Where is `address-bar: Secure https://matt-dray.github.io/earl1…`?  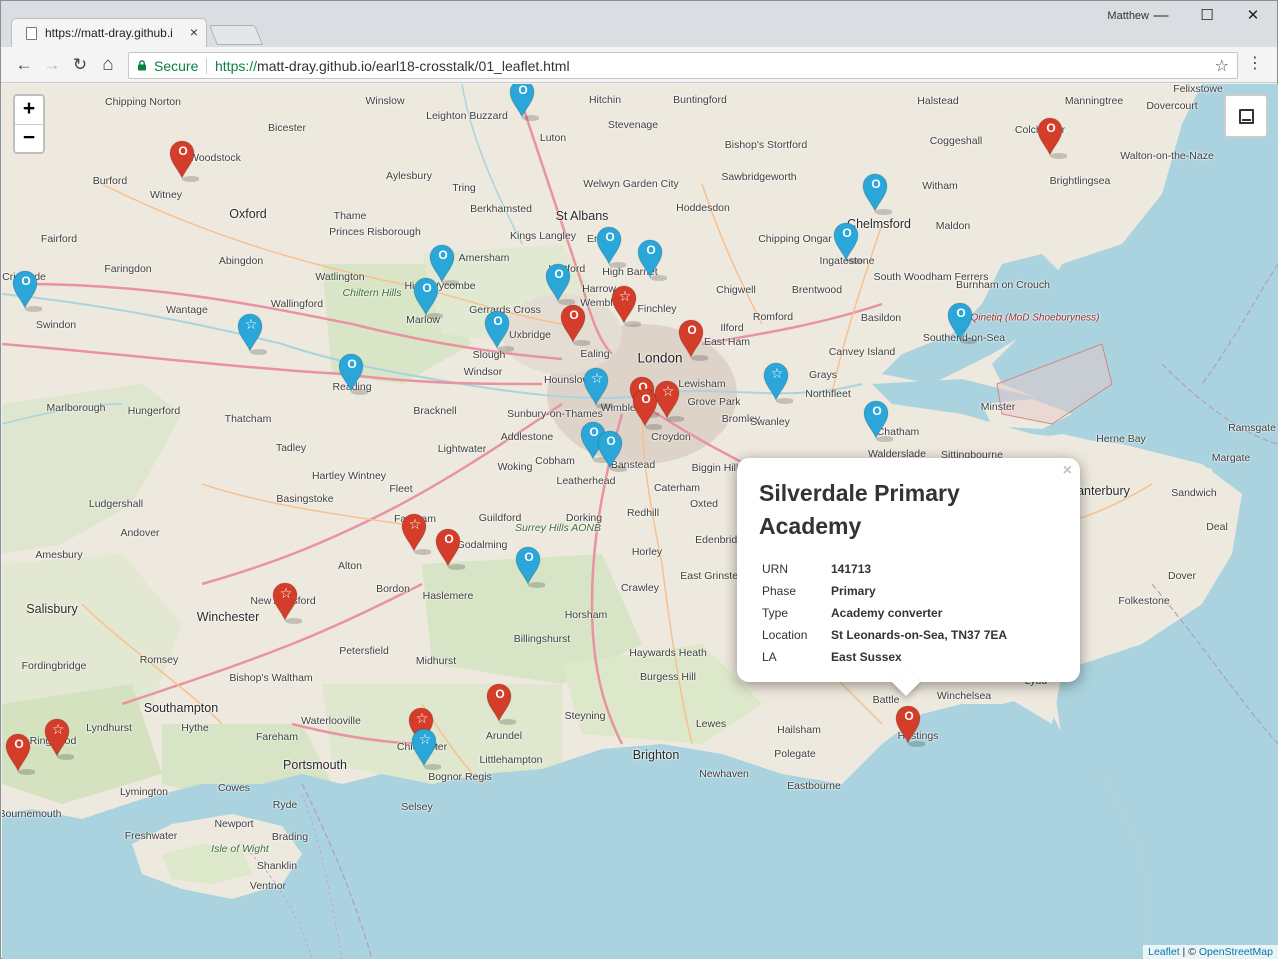 address-bar: Secure https://matt-dray.github.io/earl1… is located at coordinates (683, 65).